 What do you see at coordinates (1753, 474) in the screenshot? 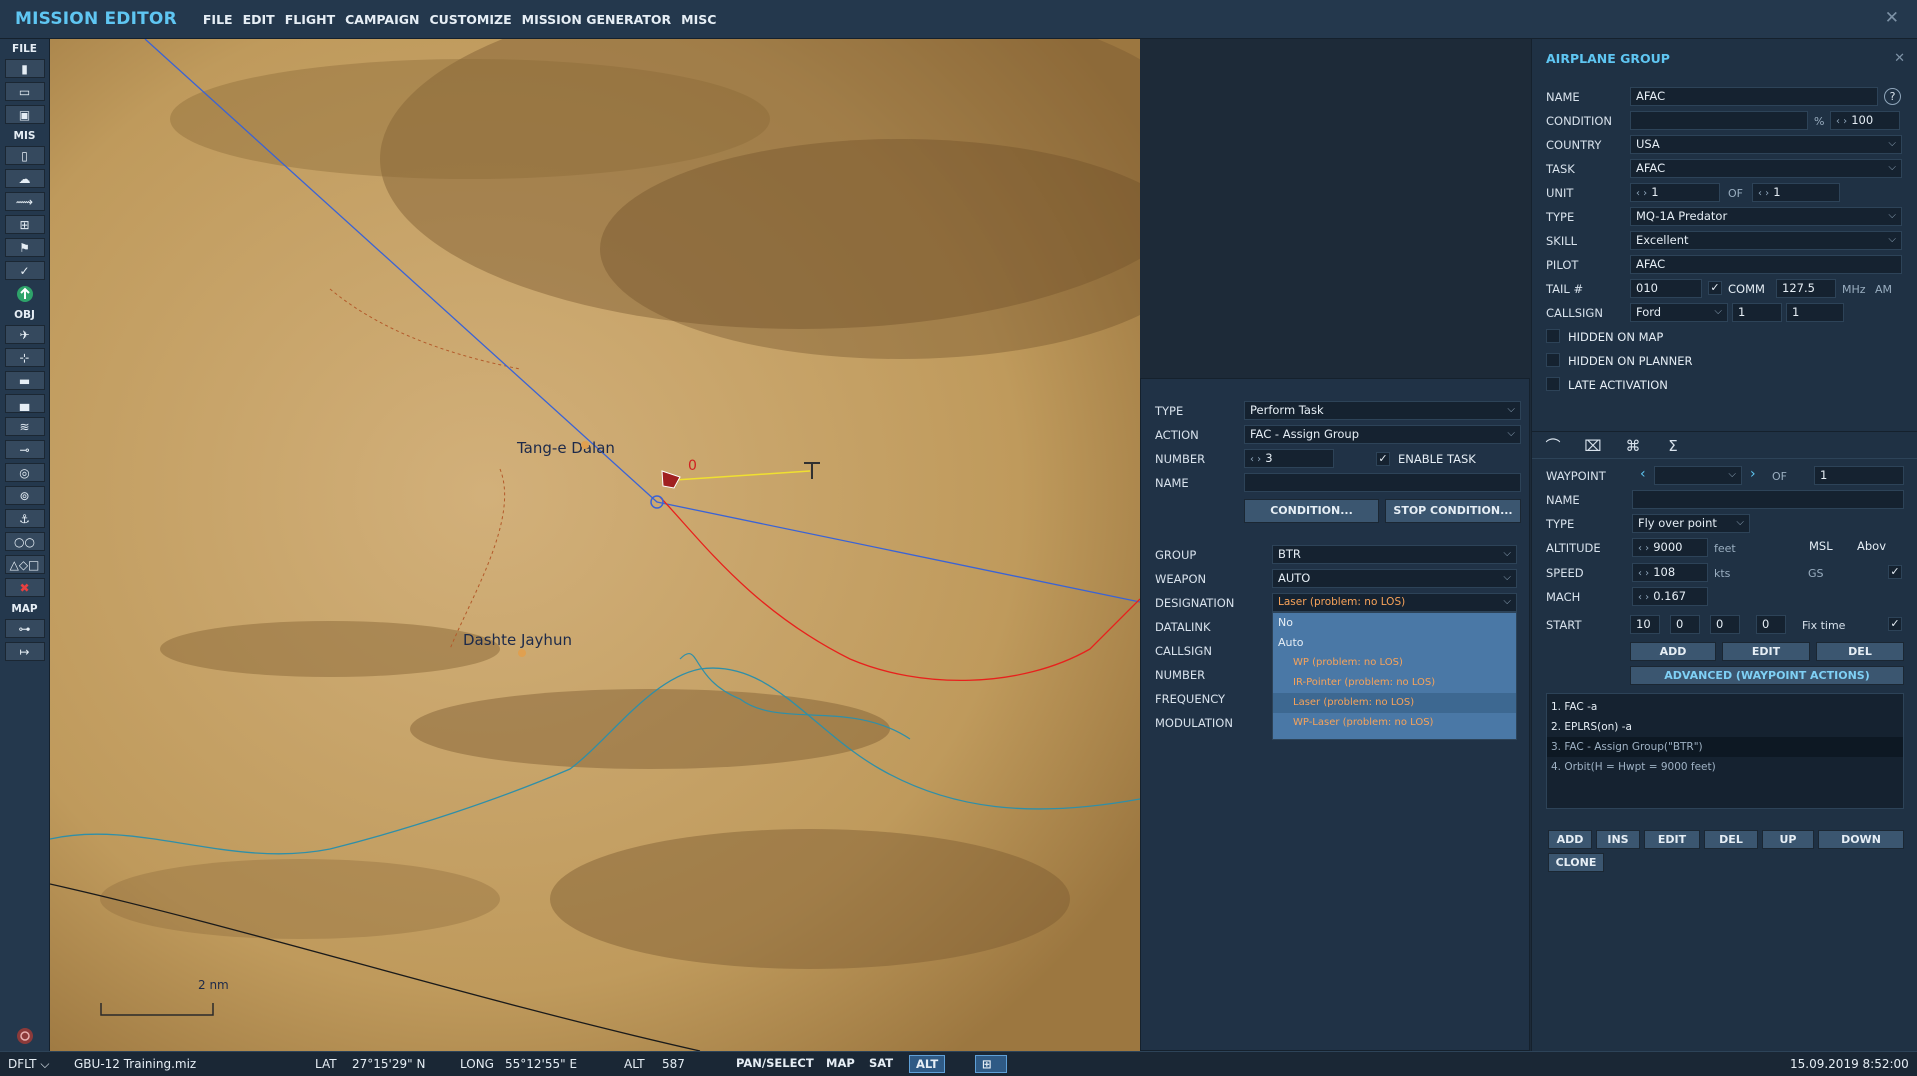
I see `waypoint-next-icon: ›` at bounding box center [1753, 474].